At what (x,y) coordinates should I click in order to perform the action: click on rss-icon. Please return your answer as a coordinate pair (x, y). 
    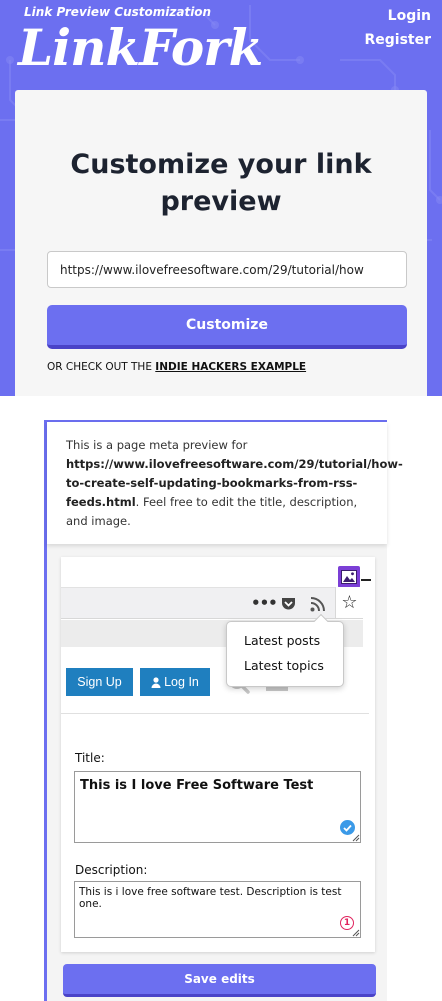
    Looking at the image, I should click on (318, 604).